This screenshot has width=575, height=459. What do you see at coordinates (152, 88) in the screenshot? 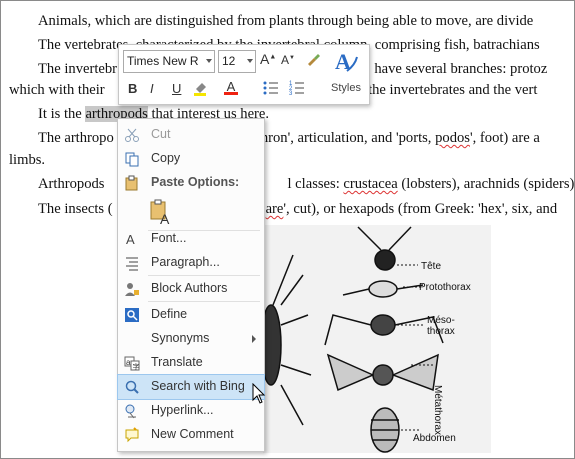
I see `italic-button: I` at bounding box center [152, 88].